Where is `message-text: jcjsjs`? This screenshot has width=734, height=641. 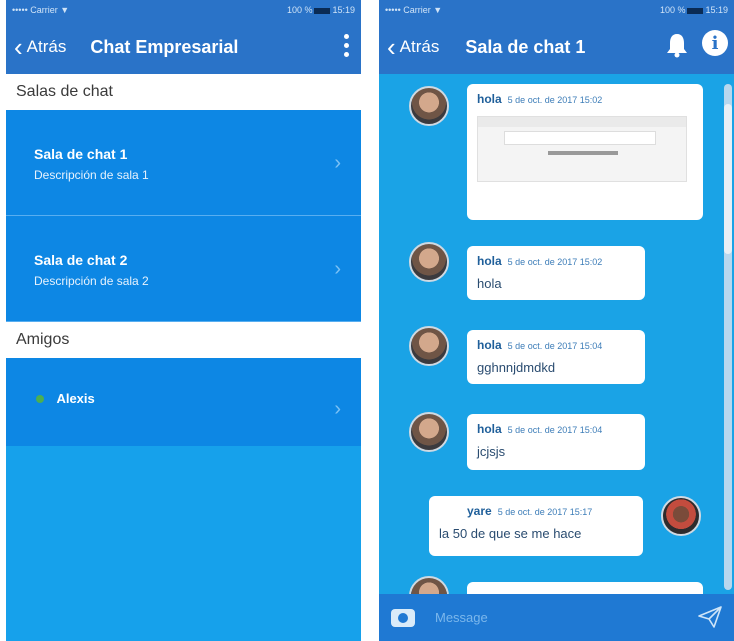 message-text: jcjsjs is located at coordinates (491, 451).